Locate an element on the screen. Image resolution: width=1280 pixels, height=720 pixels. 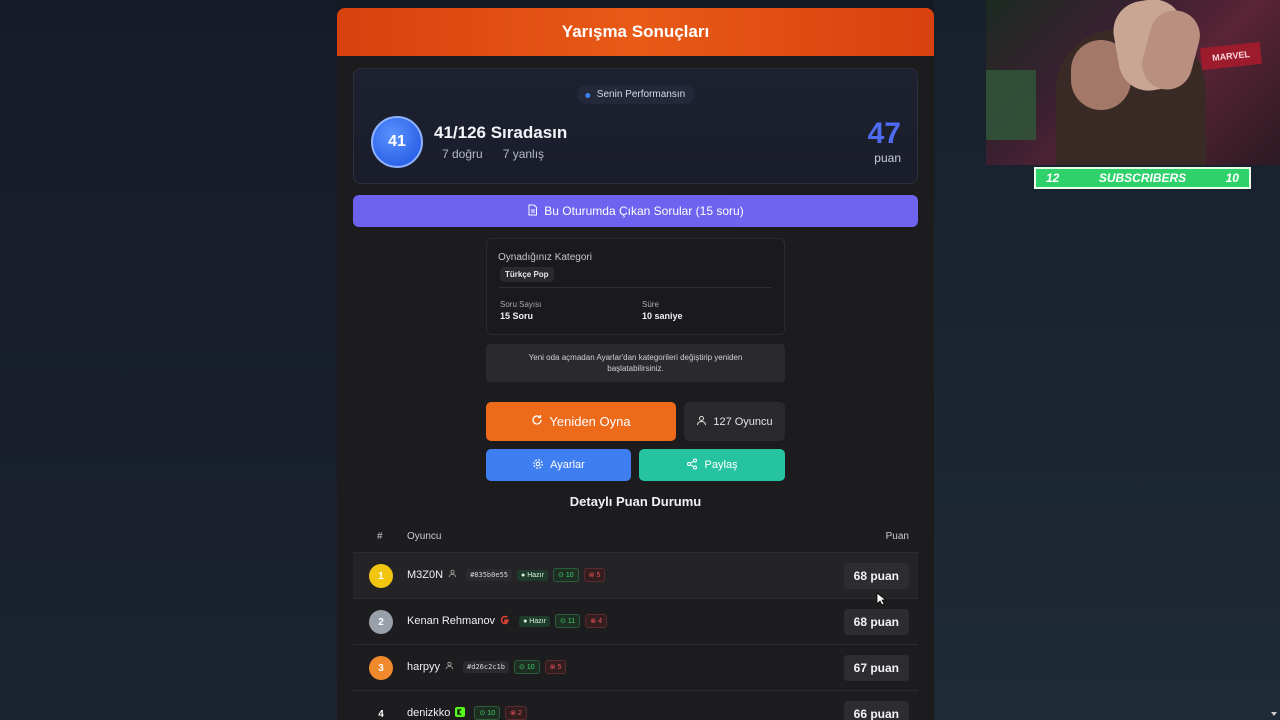
scroll-down-icon is located at coordinates (1274, 714).